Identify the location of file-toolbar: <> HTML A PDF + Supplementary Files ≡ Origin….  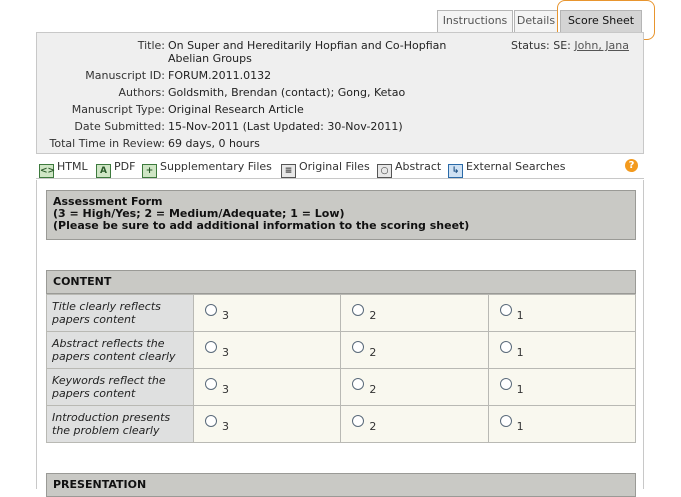
(340, 167).